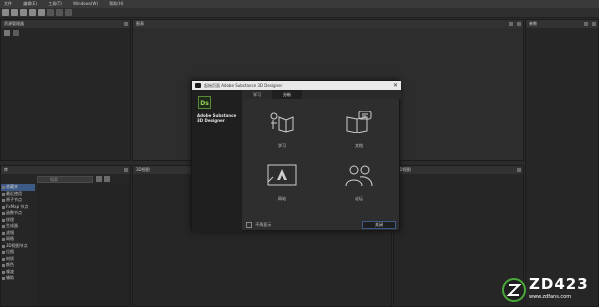 The width and height of the screenshot is (599, 307). I want to click on close-button: 关闭, so click(379, 225).